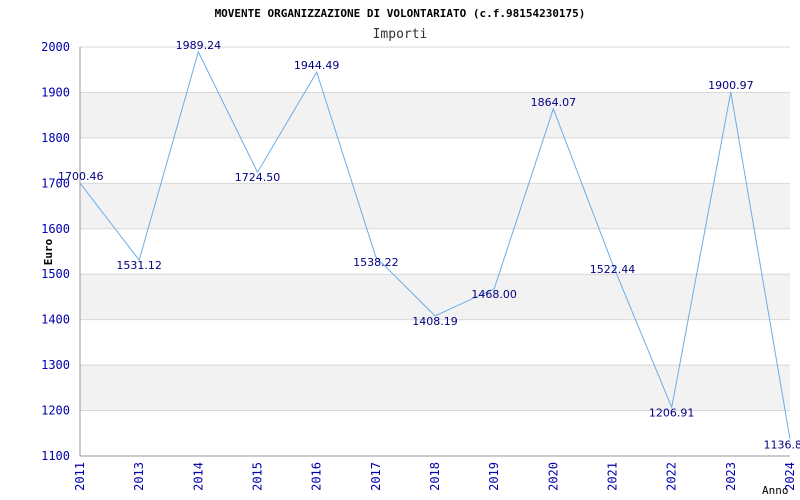 Image resolution: width=800 pixels, height=500 pixels. What do you see at coordinates (672, 476) in the screenshot?
I see `x-tick-label: 2022` at bounding box center [672, 476].